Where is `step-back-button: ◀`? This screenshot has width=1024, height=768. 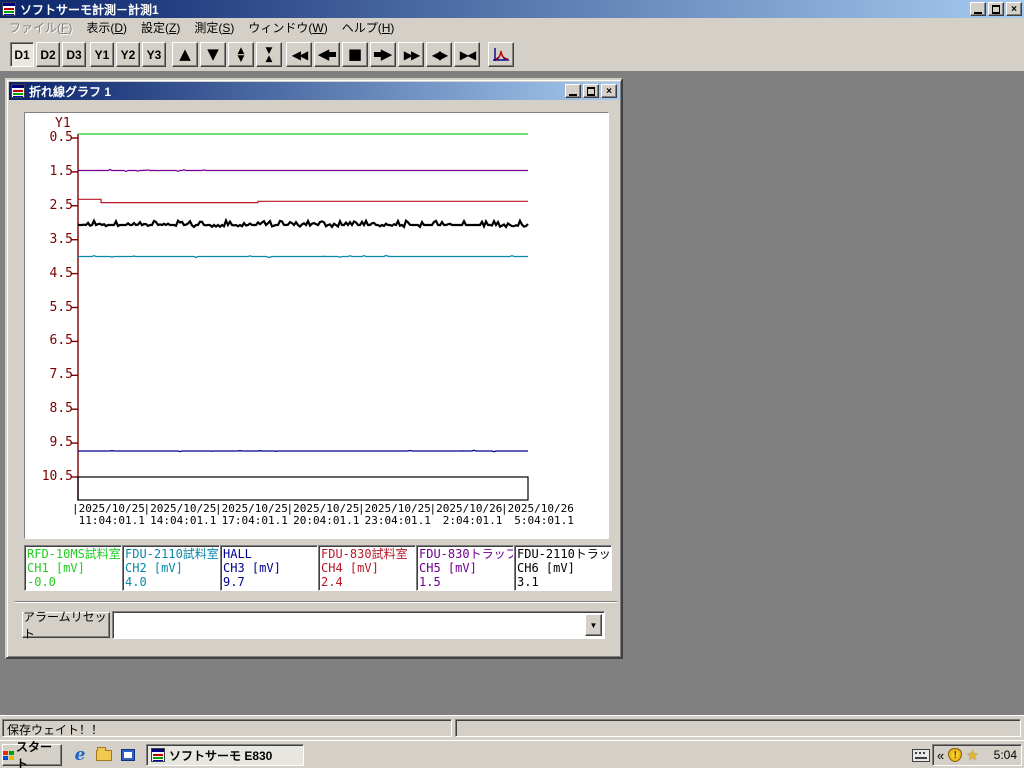 step-back-button: ◀ is located at coordinates (327, 54).